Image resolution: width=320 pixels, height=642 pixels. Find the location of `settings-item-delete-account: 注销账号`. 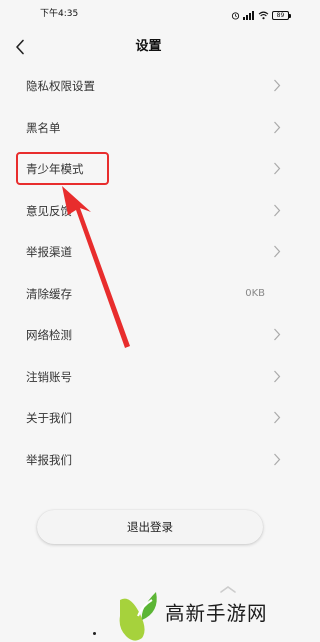

settings-item-delete-account: 注销账号 is located at coordinates (148, 377).